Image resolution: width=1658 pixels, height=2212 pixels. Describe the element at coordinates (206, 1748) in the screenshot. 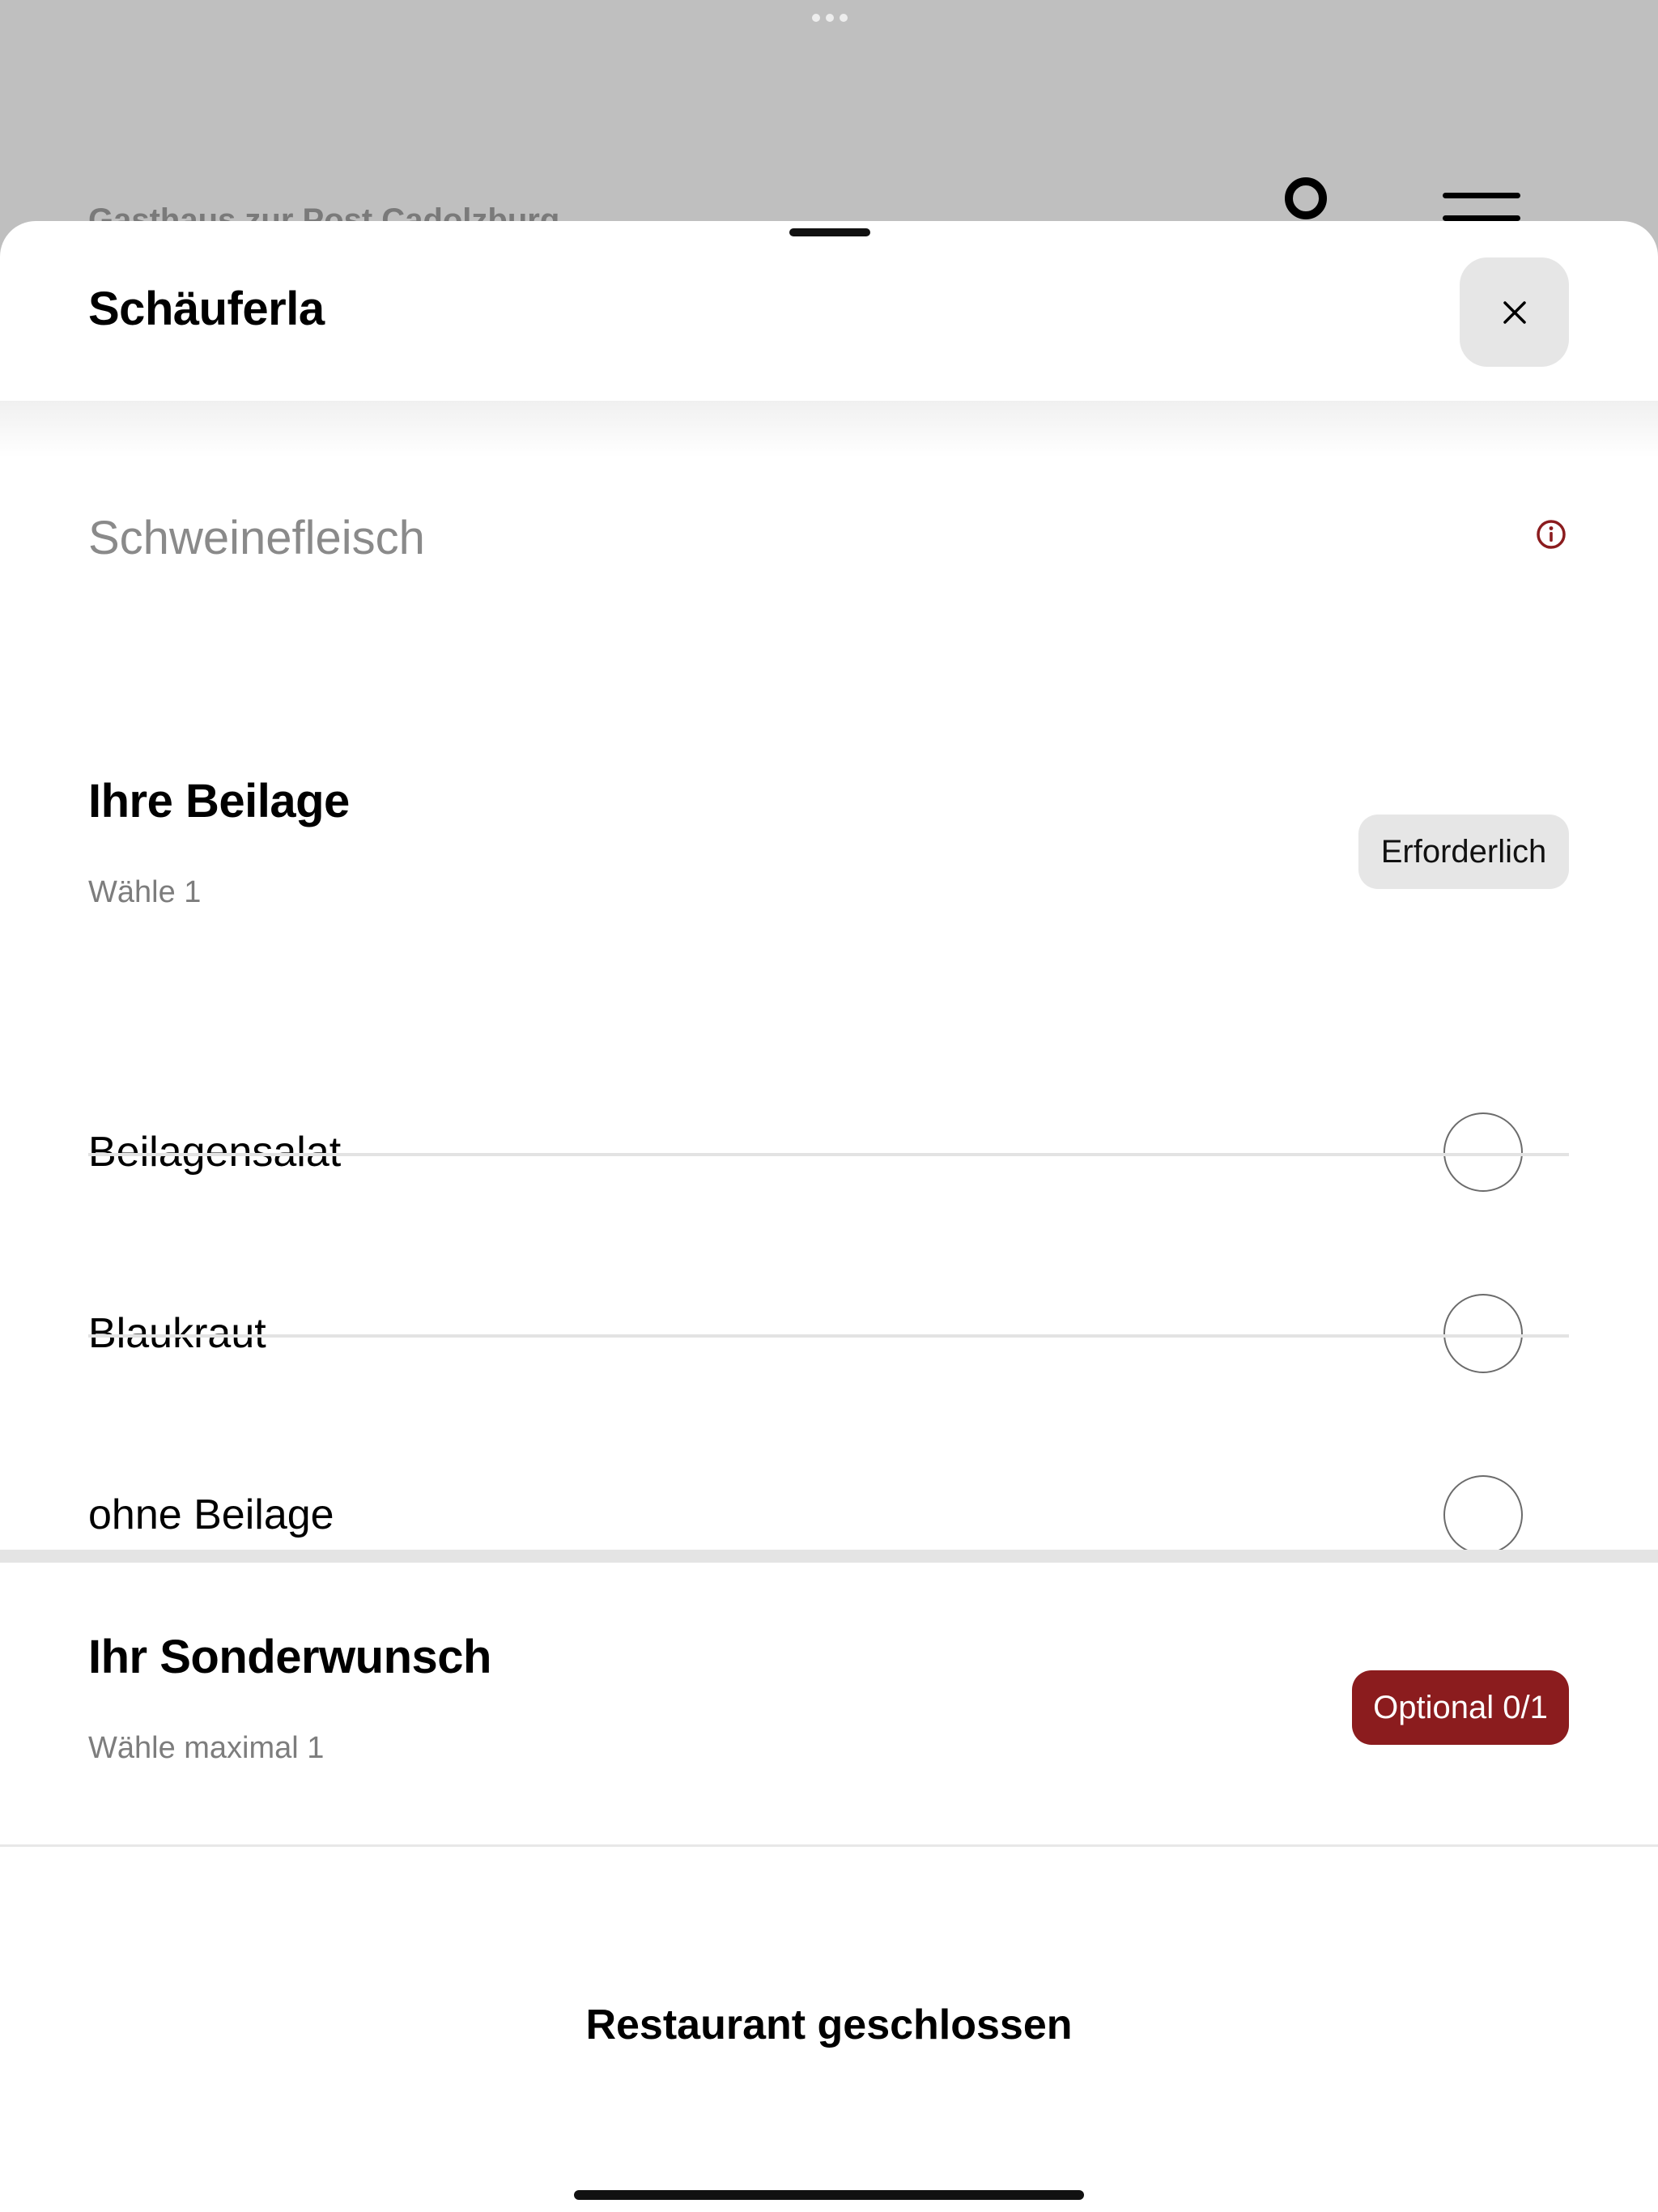

I see `section-subtitle-sonderwunsch: Wähle maximal 1` at that location.